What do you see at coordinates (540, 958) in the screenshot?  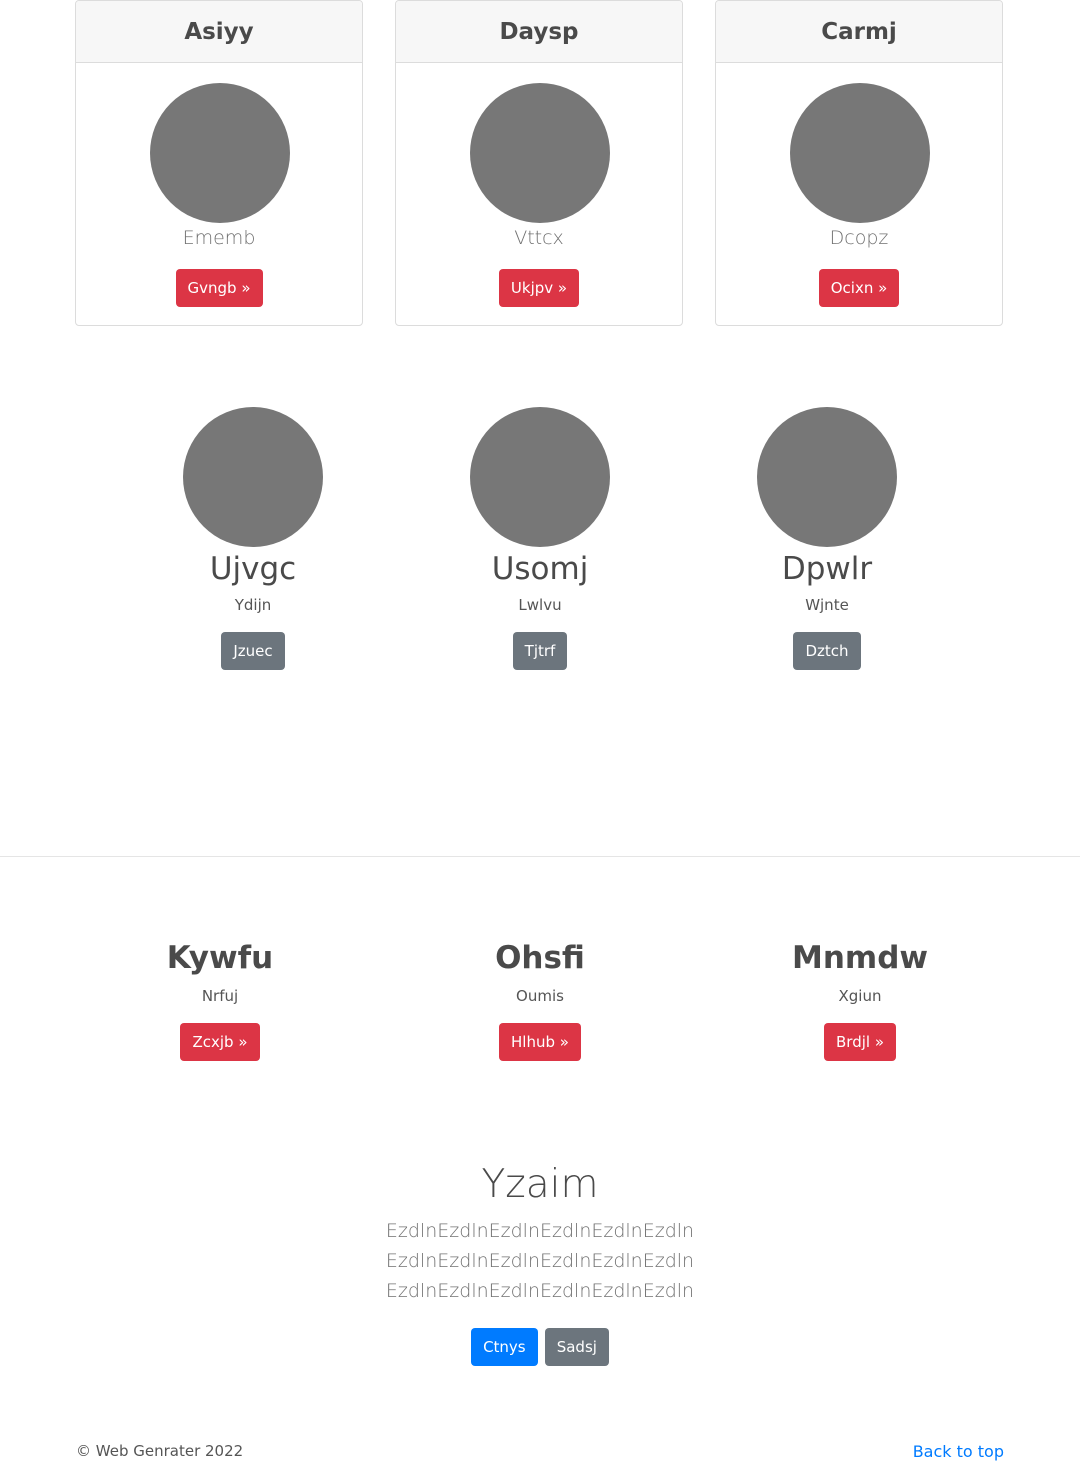 I see `feature-title: Ohsfi` at bounding box center [540, 958].